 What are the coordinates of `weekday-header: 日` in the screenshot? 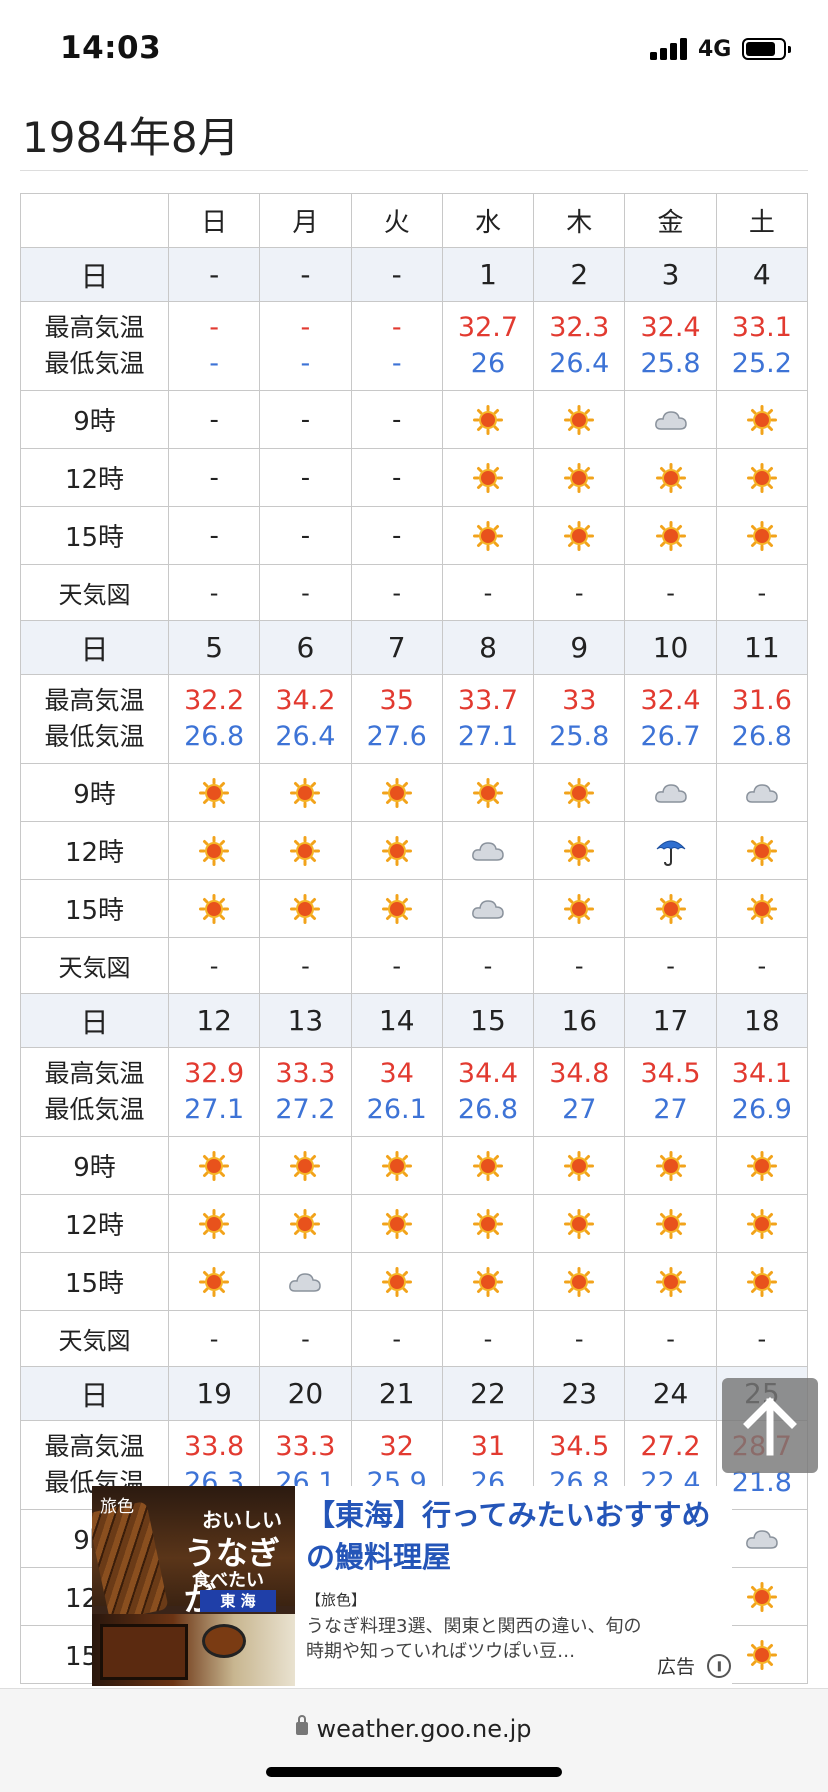 It's located at (214, 220).